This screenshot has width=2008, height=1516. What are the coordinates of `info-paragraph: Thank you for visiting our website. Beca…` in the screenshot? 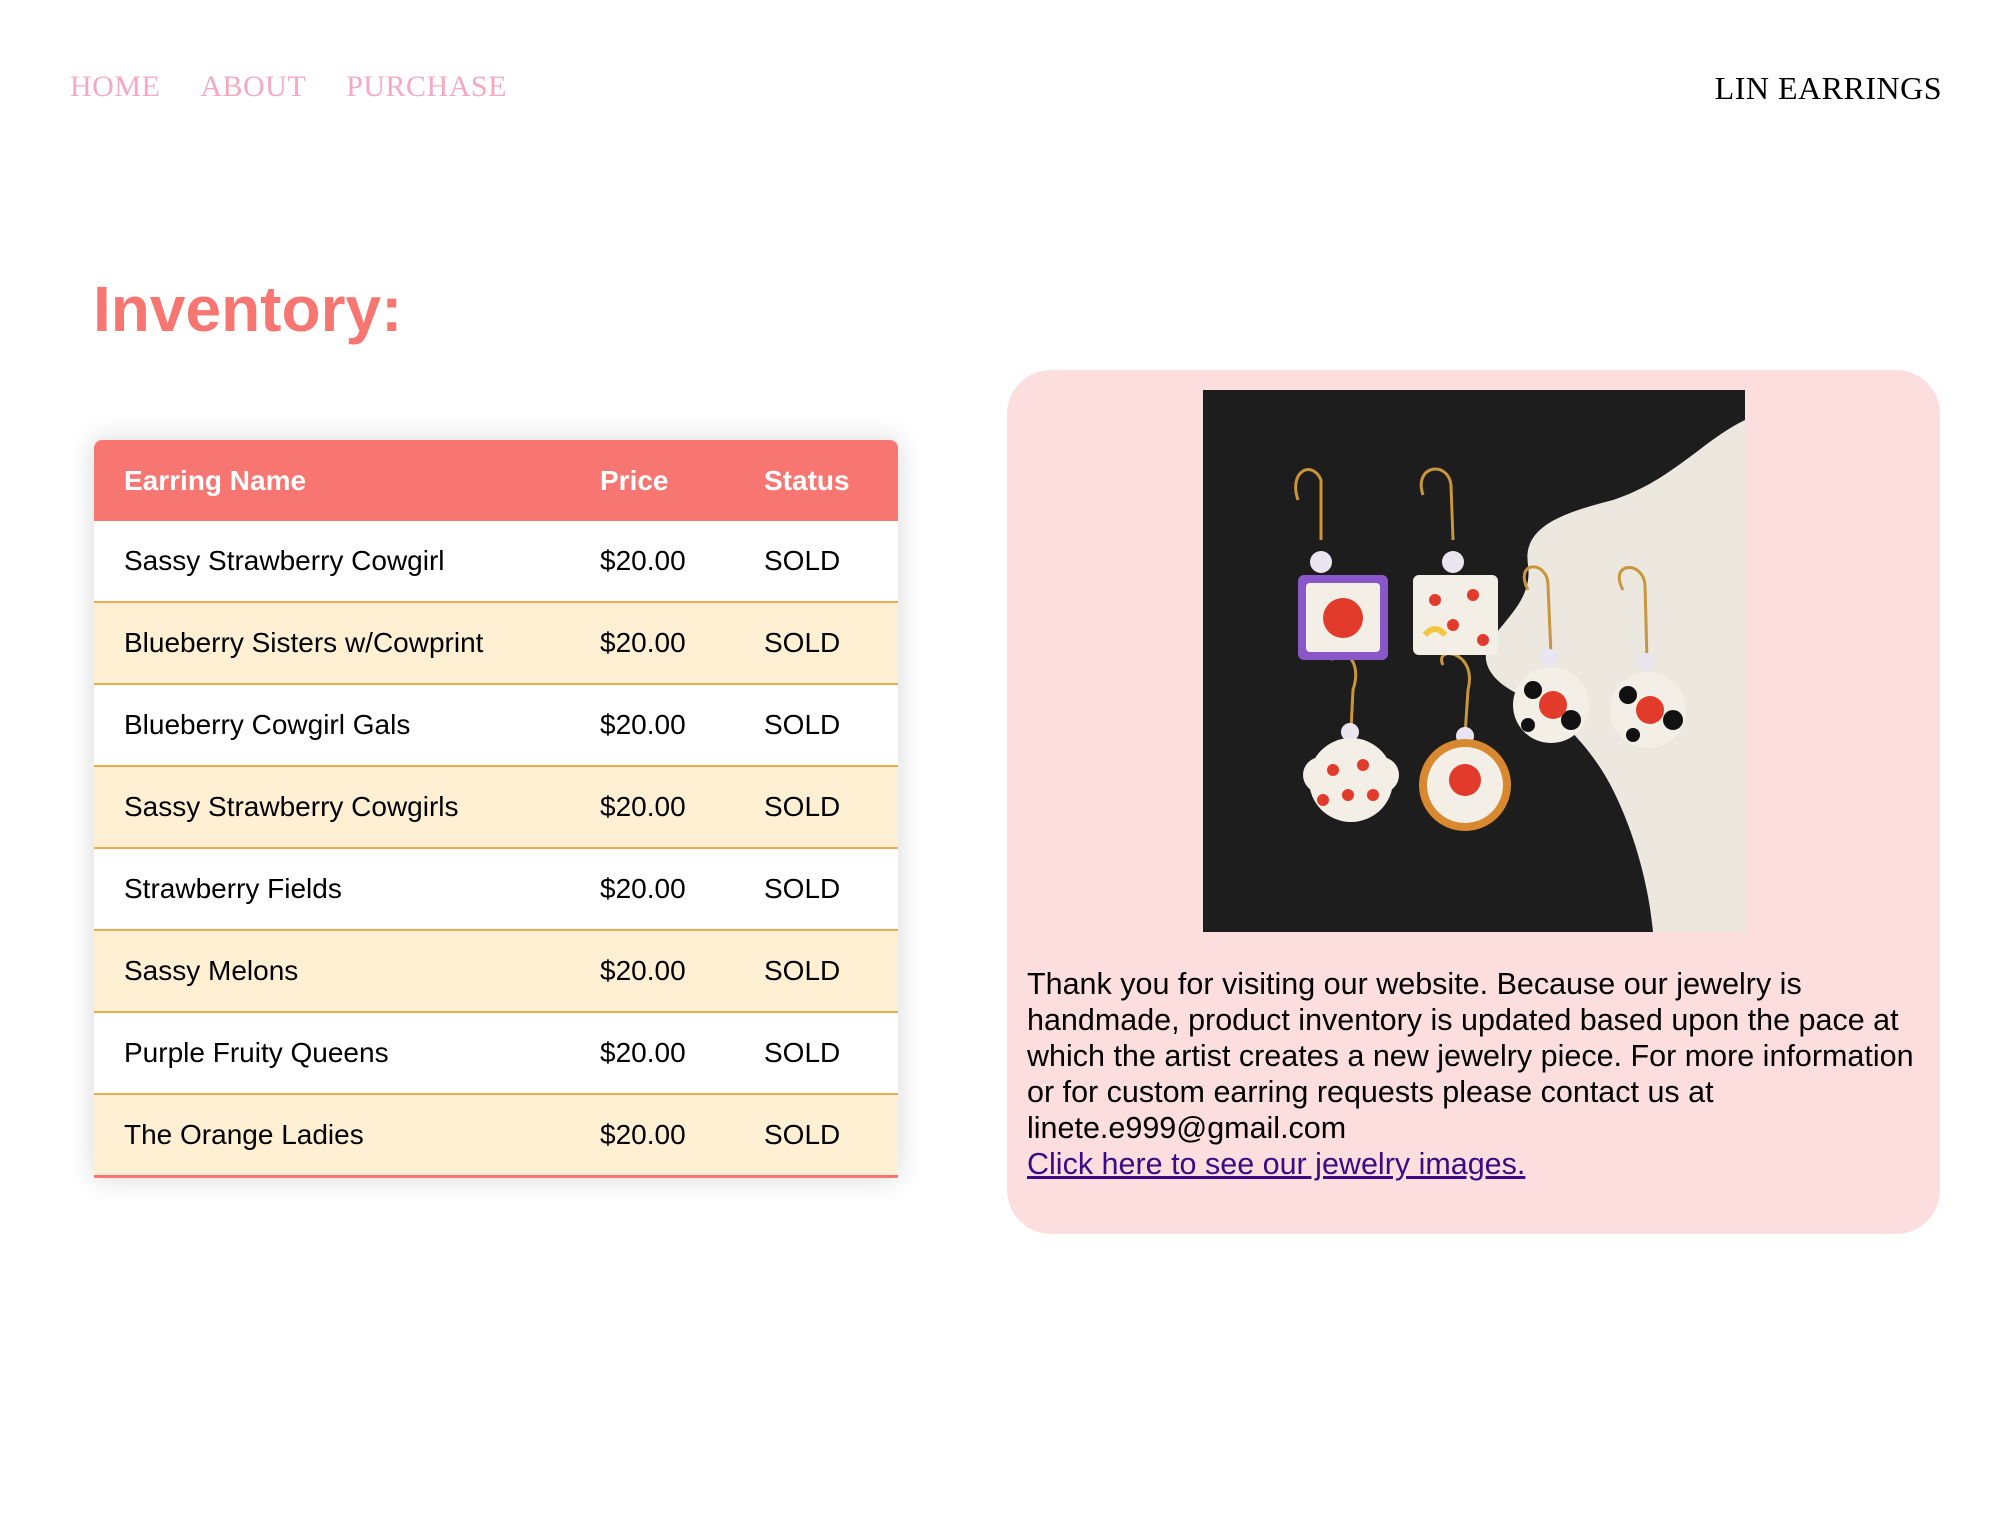 It's located at (1470, 1056).